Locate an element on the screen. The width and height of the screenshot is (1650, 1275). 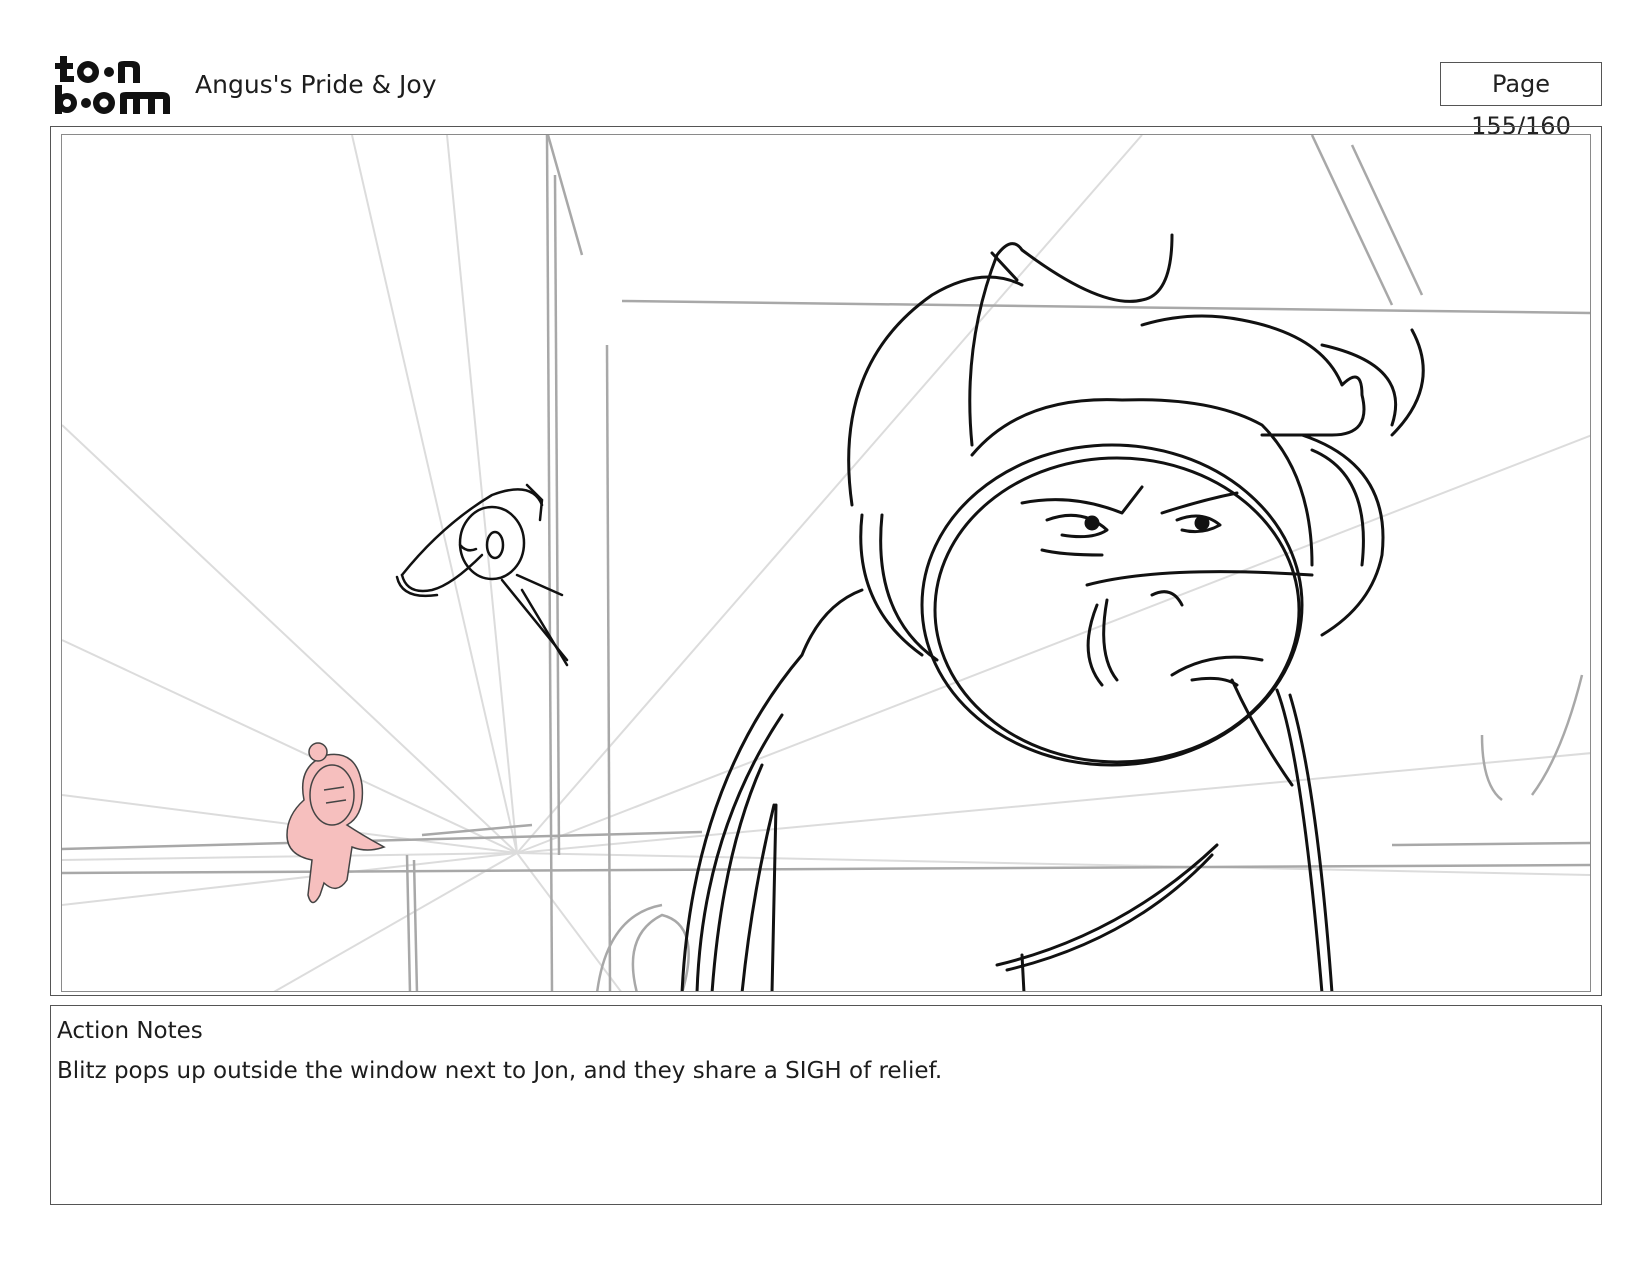
toon-boom-logo is located at coordinates (112, 85).